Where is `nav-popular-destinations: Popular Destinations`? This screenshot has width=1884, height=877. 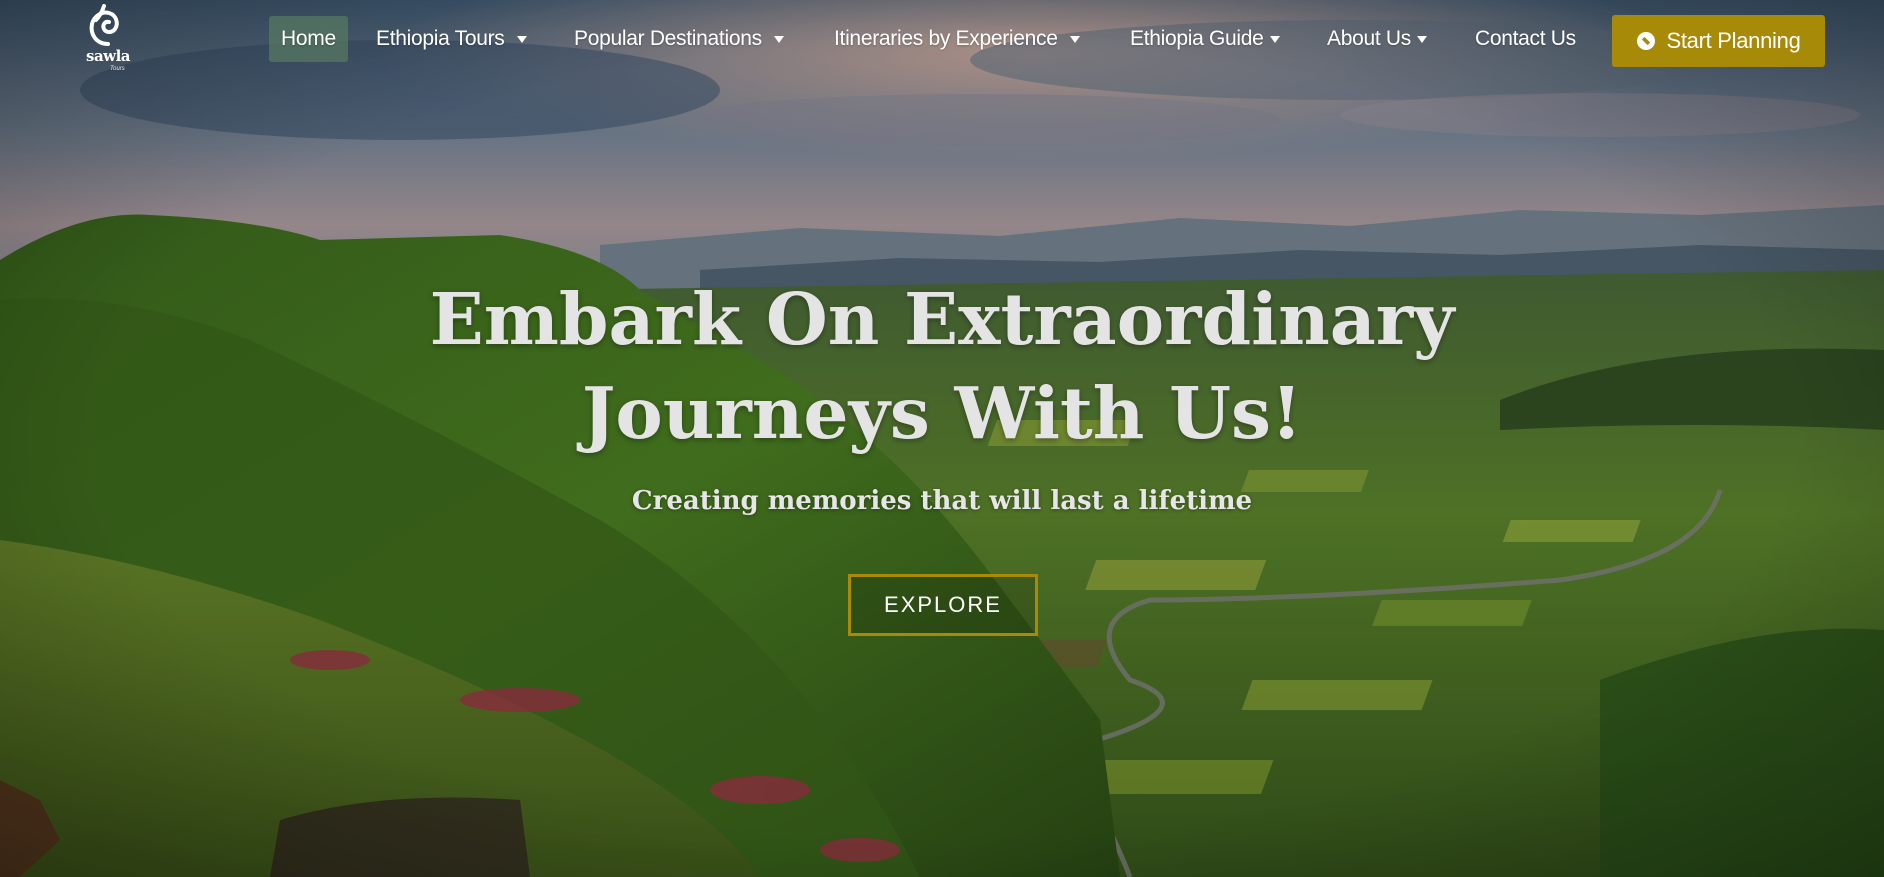
nav-popular-destinations: Popular Destinations is located at coordinates (679, 39).